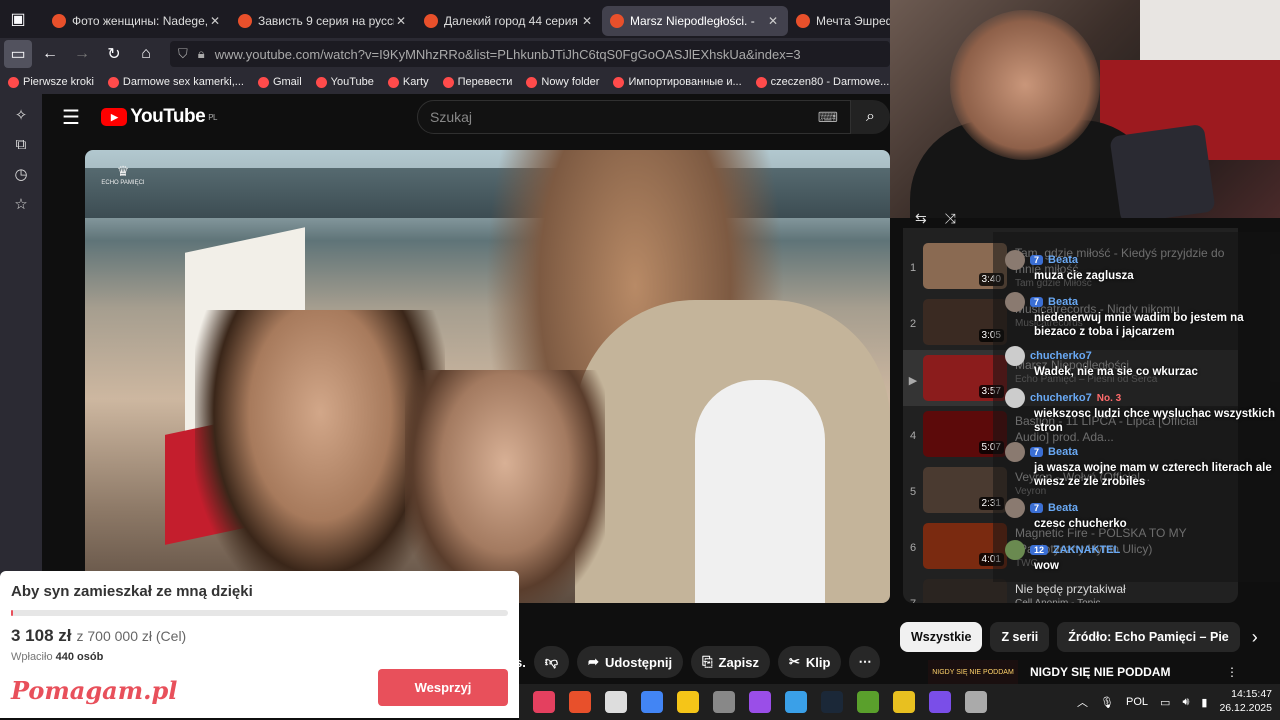 Image resolution: width=1280 pixels, height=720 pixels. I want to click on shuffle-icon: ⤨, so click(950, 218).